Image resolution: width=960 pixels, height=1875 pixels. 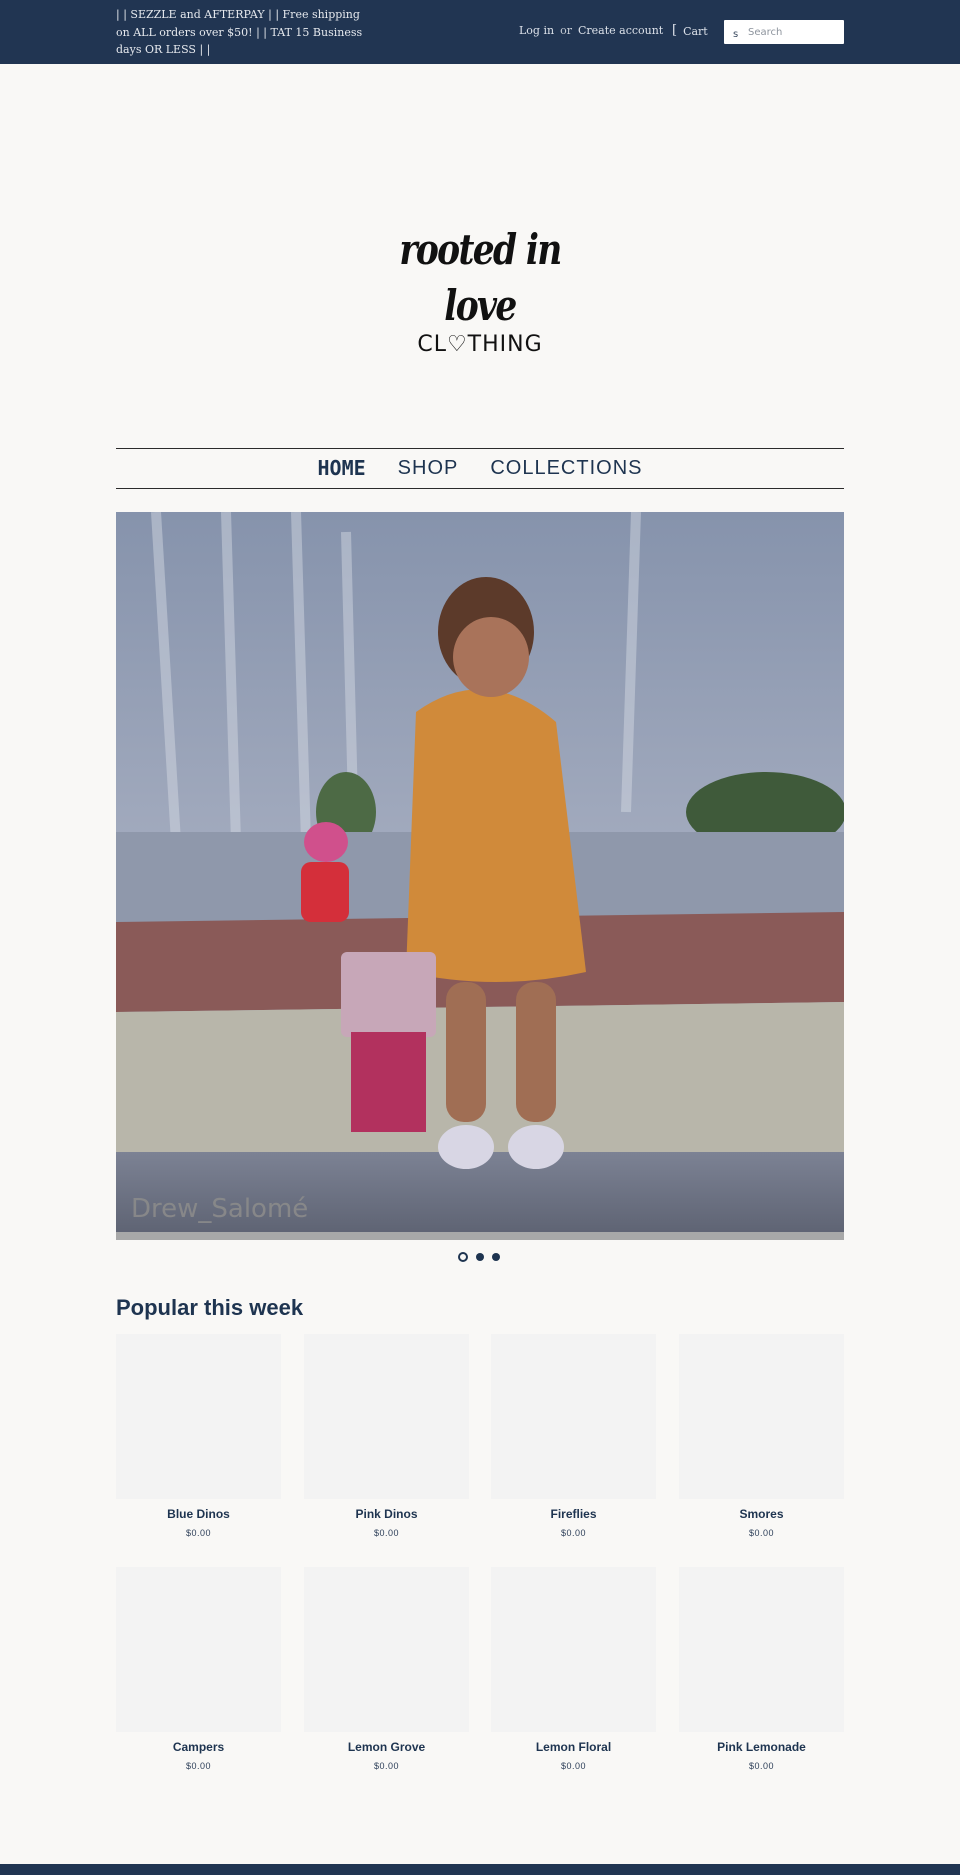 I want to click on product-name: Pink Lemonade, so click(x=761, y=1747).